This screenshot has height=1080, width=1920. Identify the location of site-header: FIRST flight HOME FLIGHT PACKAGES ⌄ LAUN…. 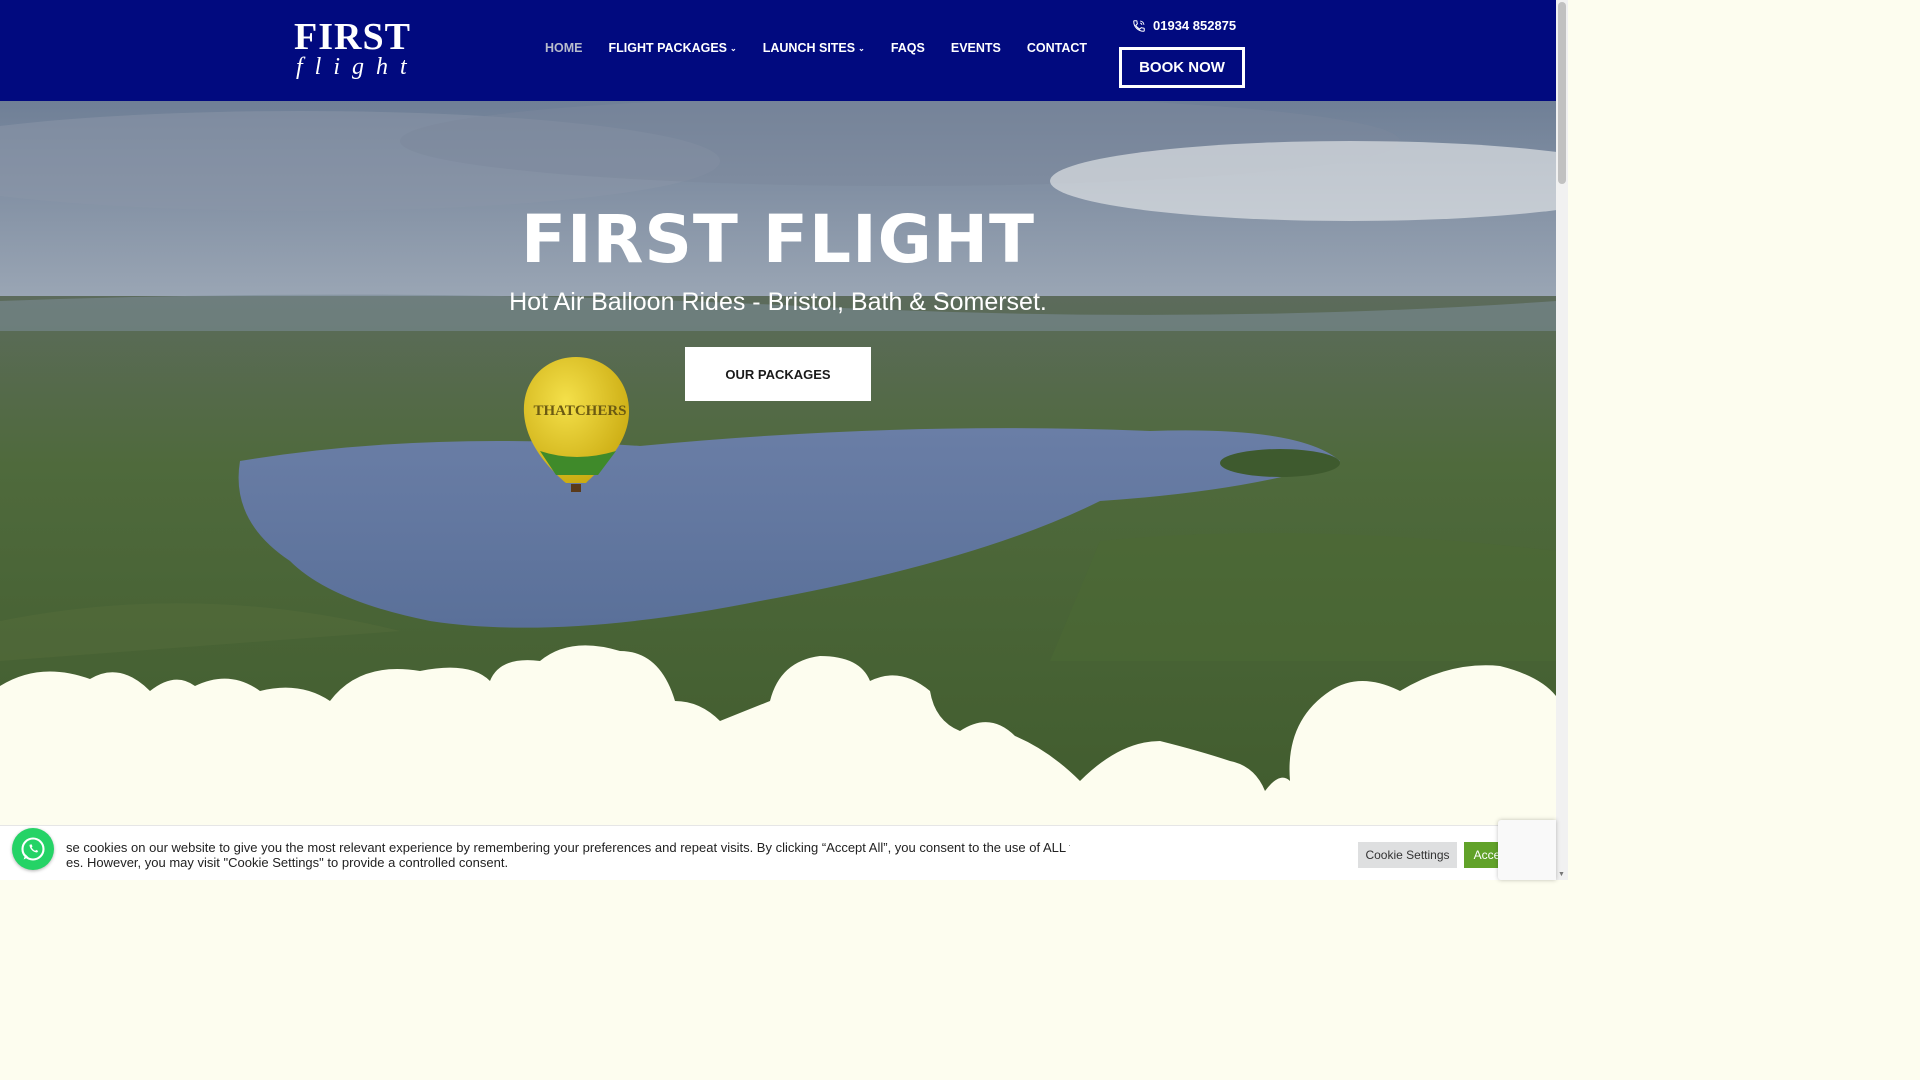
(778, 50).